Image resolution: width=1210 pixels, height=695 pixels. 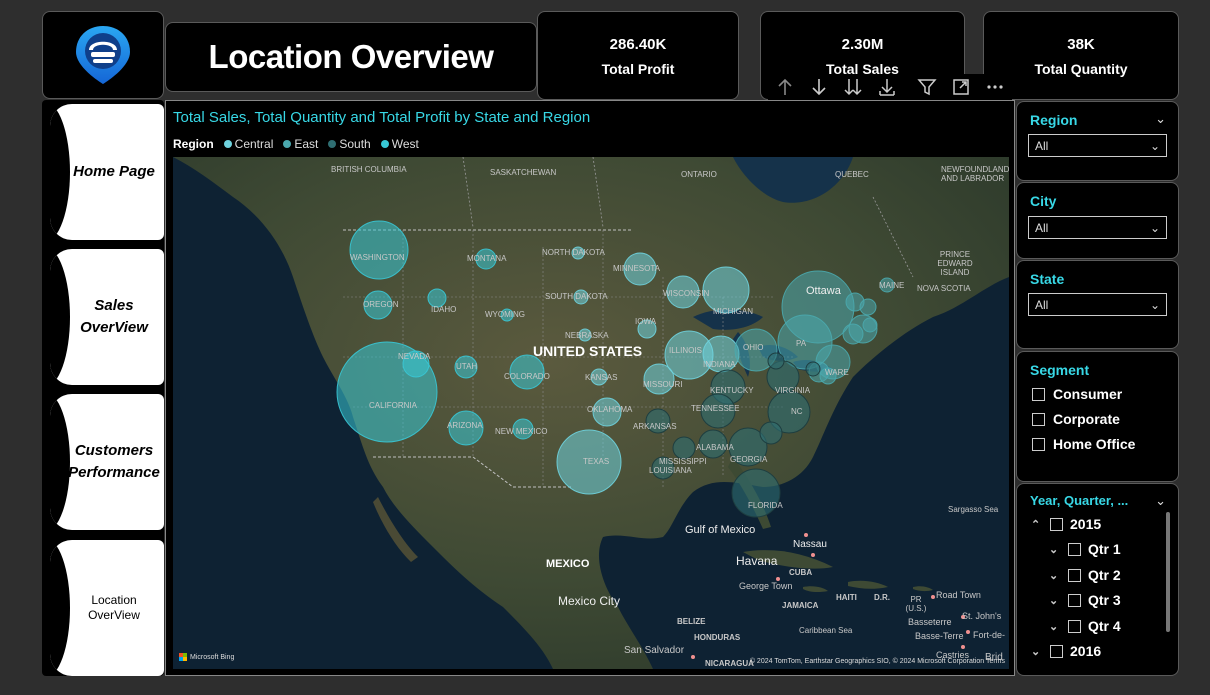 What do you see at coordinates (813, 369) in the screenshot?
I see `bubble-dc` at bounding box center [813, 369].